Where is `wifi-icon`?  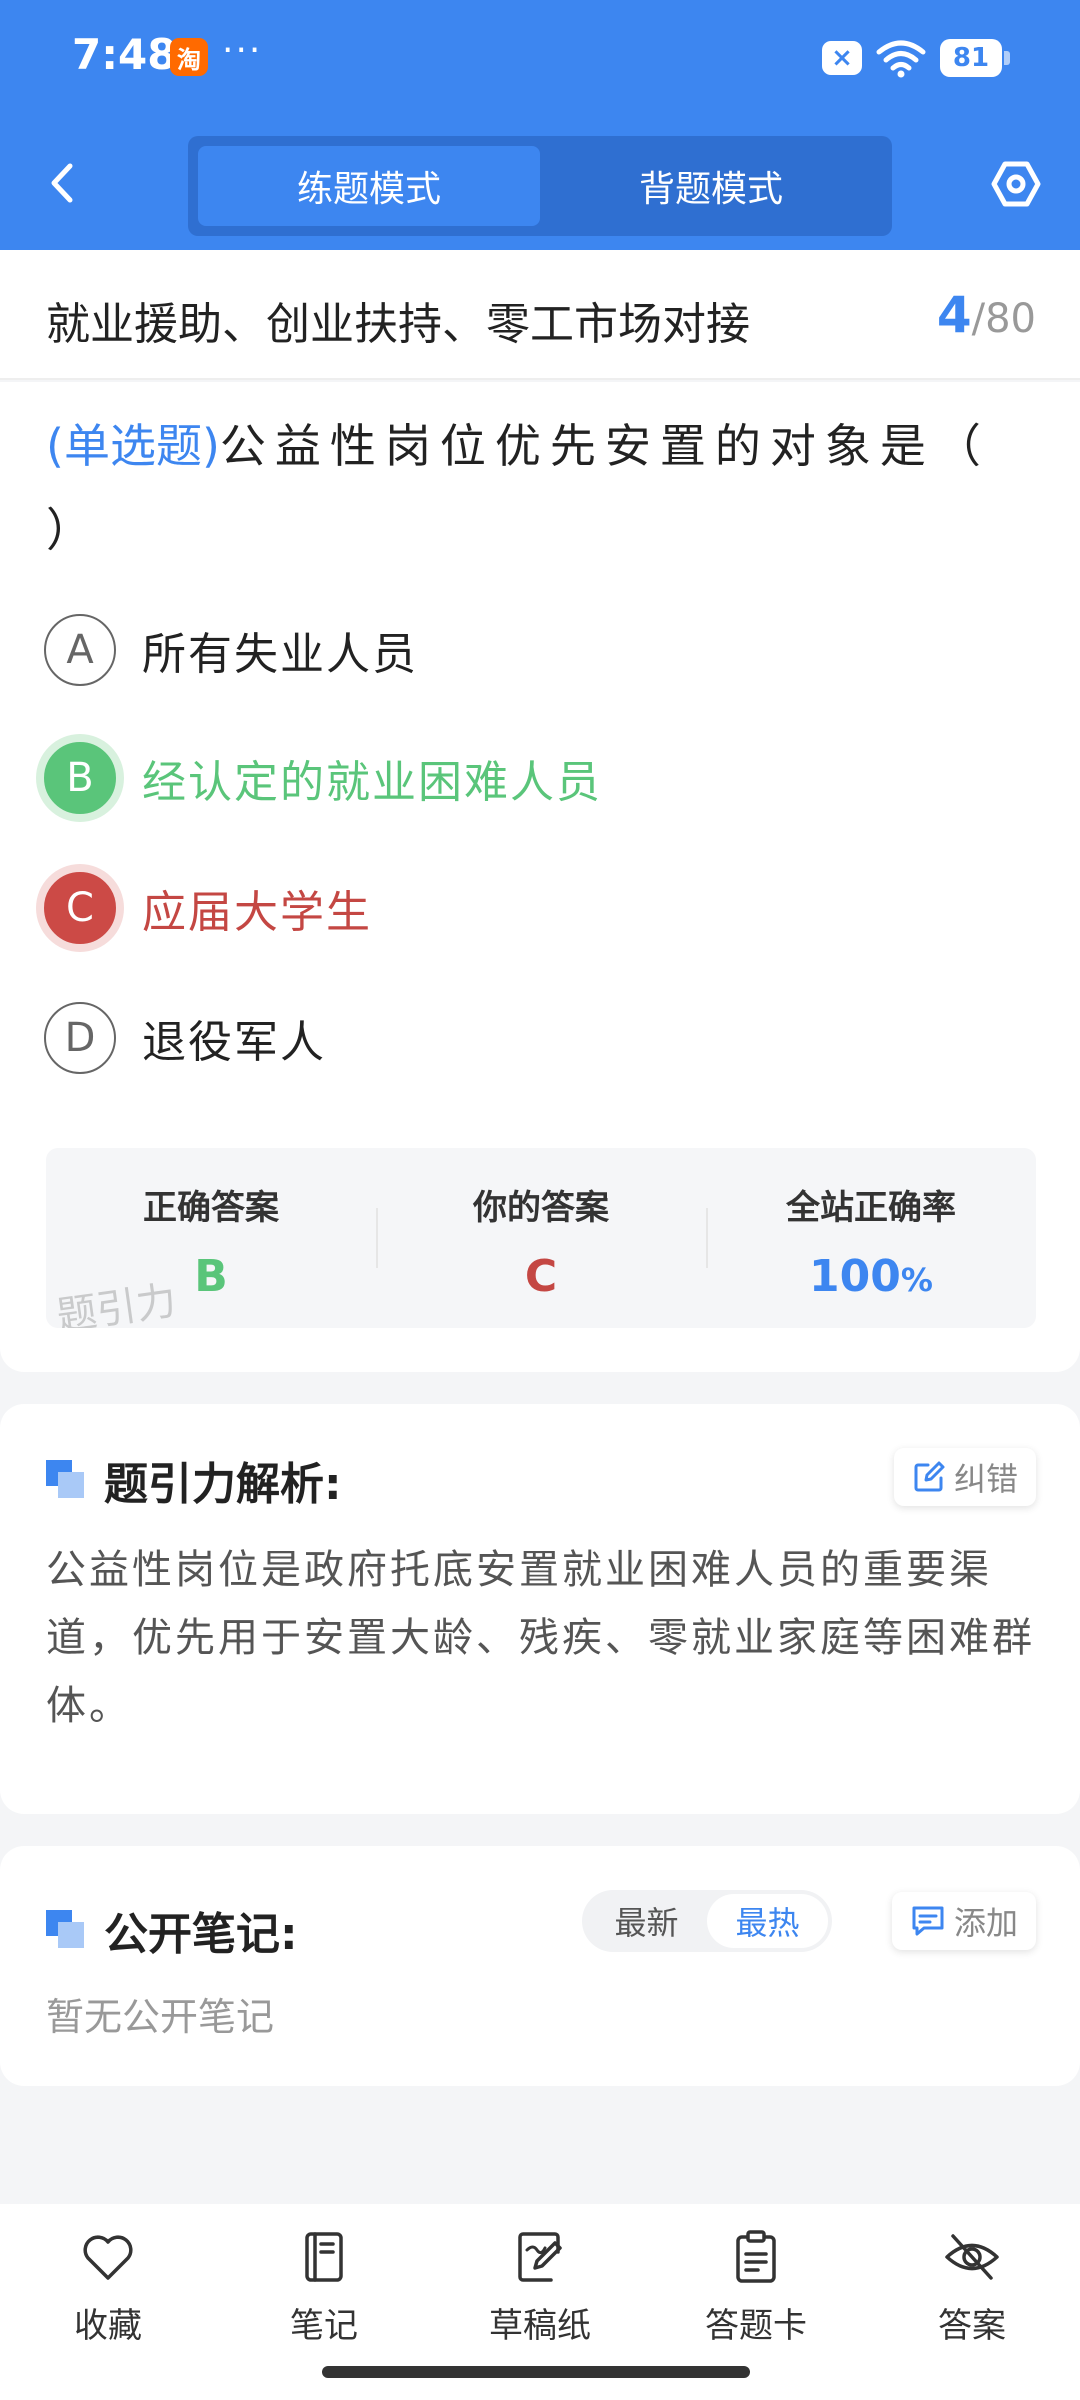
wifi-icon is located at coordinates (901, 59).